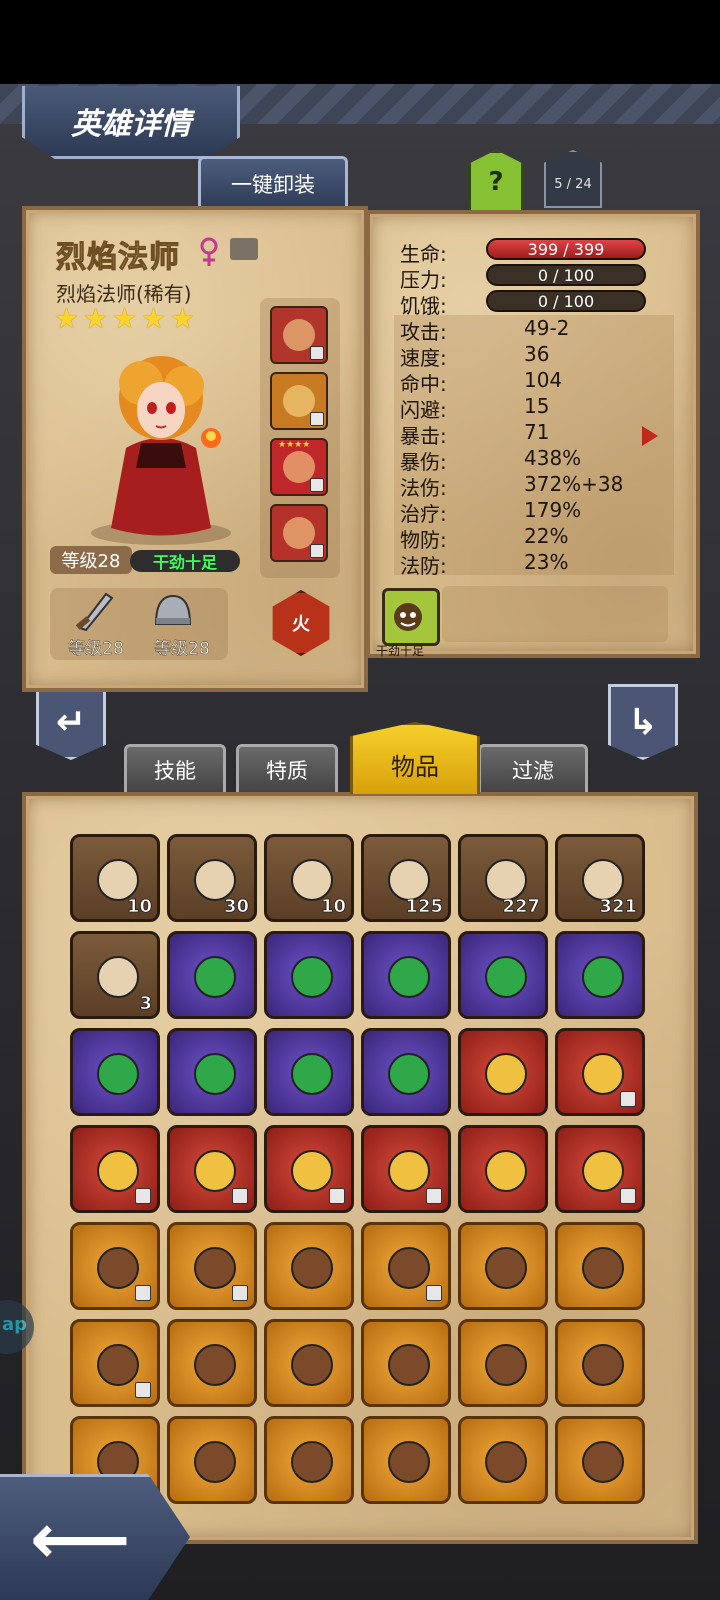 The height and width of the screenshot is (1600, 720). Describe the element at coordinates (566, 301) in the screenshot. I see `hunger-bar: 0 / 100` at that location.